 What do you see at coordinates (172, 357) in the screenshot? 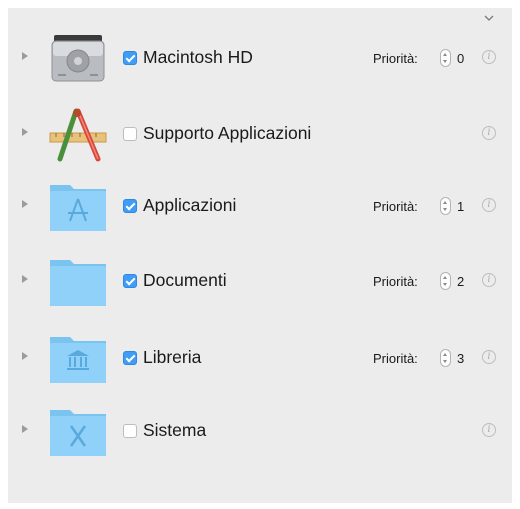
I see `item-label: Libreria` at bounding box center [172, 357].